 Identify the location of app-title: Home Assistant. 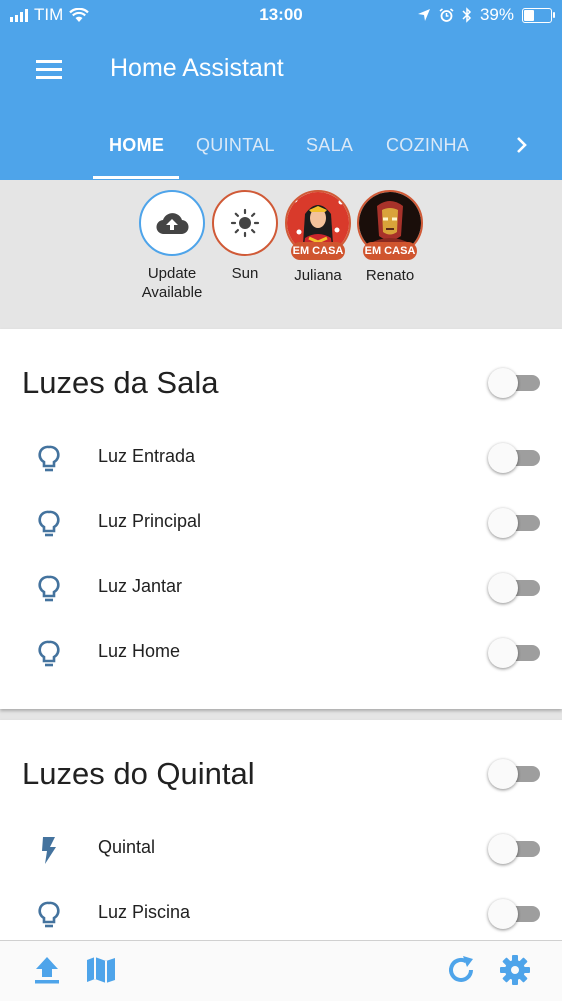
(197, 68).